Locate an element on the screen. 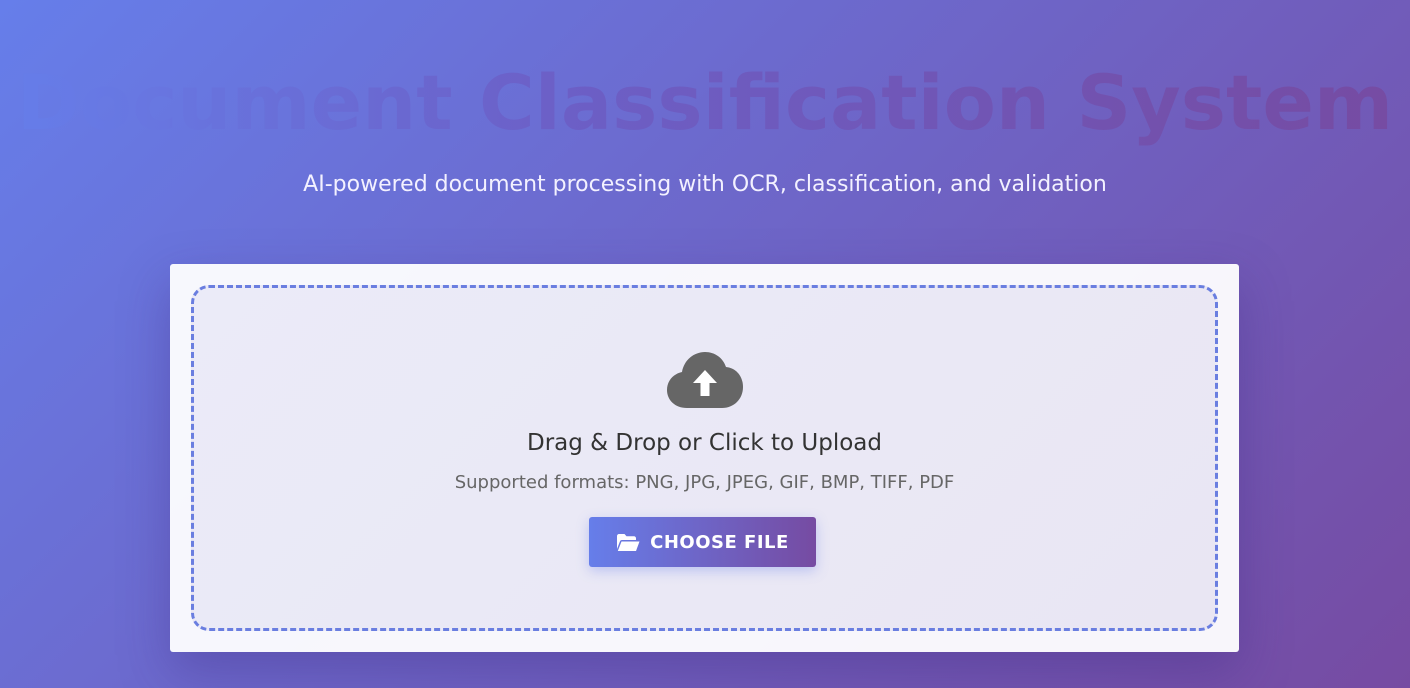  page-title: Document Classification System is located at coordinates (705, 103).